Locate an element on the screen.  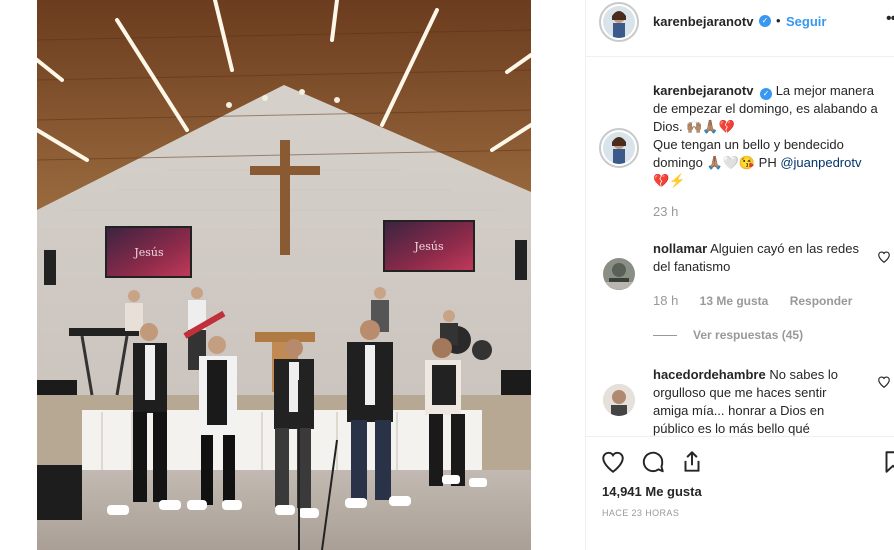
caption-time: 23 h is located at coordinates (665, 211).